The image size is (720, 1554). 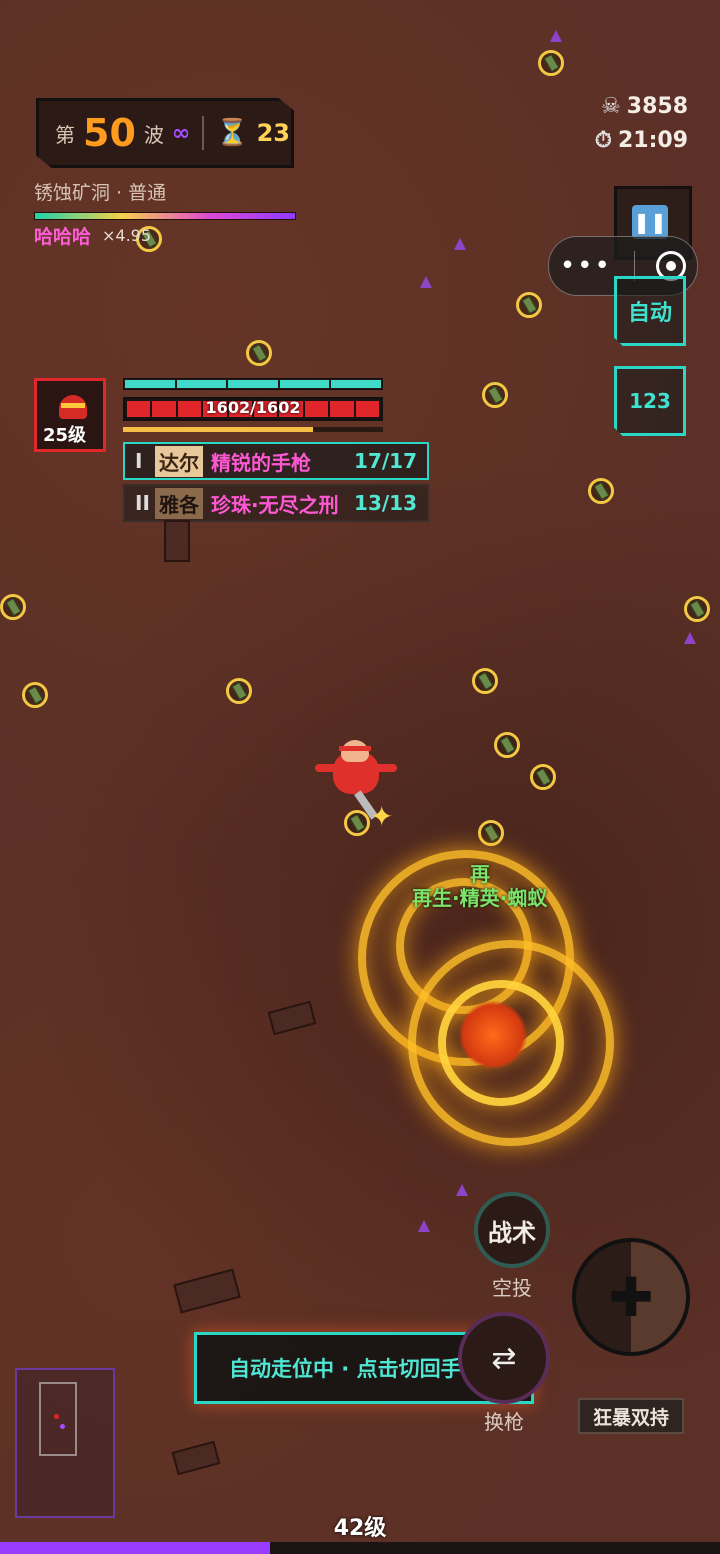 I want to click on avatar-headband, so click(x=73, y=405).